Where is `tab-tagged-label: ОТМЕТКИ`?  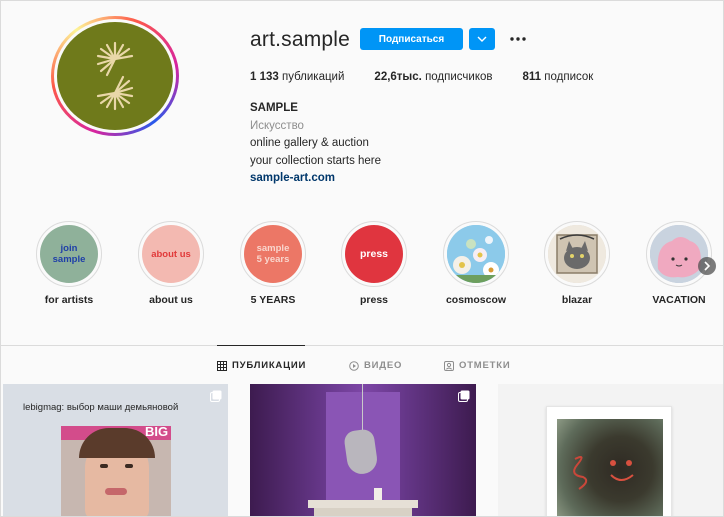
tab-tagged-label: ОТМЕТКИ is located at coordinates (485, 365).